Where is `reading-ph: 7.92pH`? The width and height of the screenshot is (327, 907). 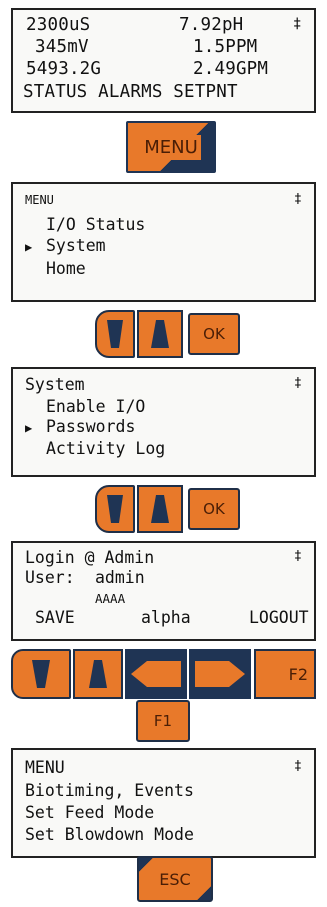
reading-ph: 7.92pH is located at coordinates (211, 25).